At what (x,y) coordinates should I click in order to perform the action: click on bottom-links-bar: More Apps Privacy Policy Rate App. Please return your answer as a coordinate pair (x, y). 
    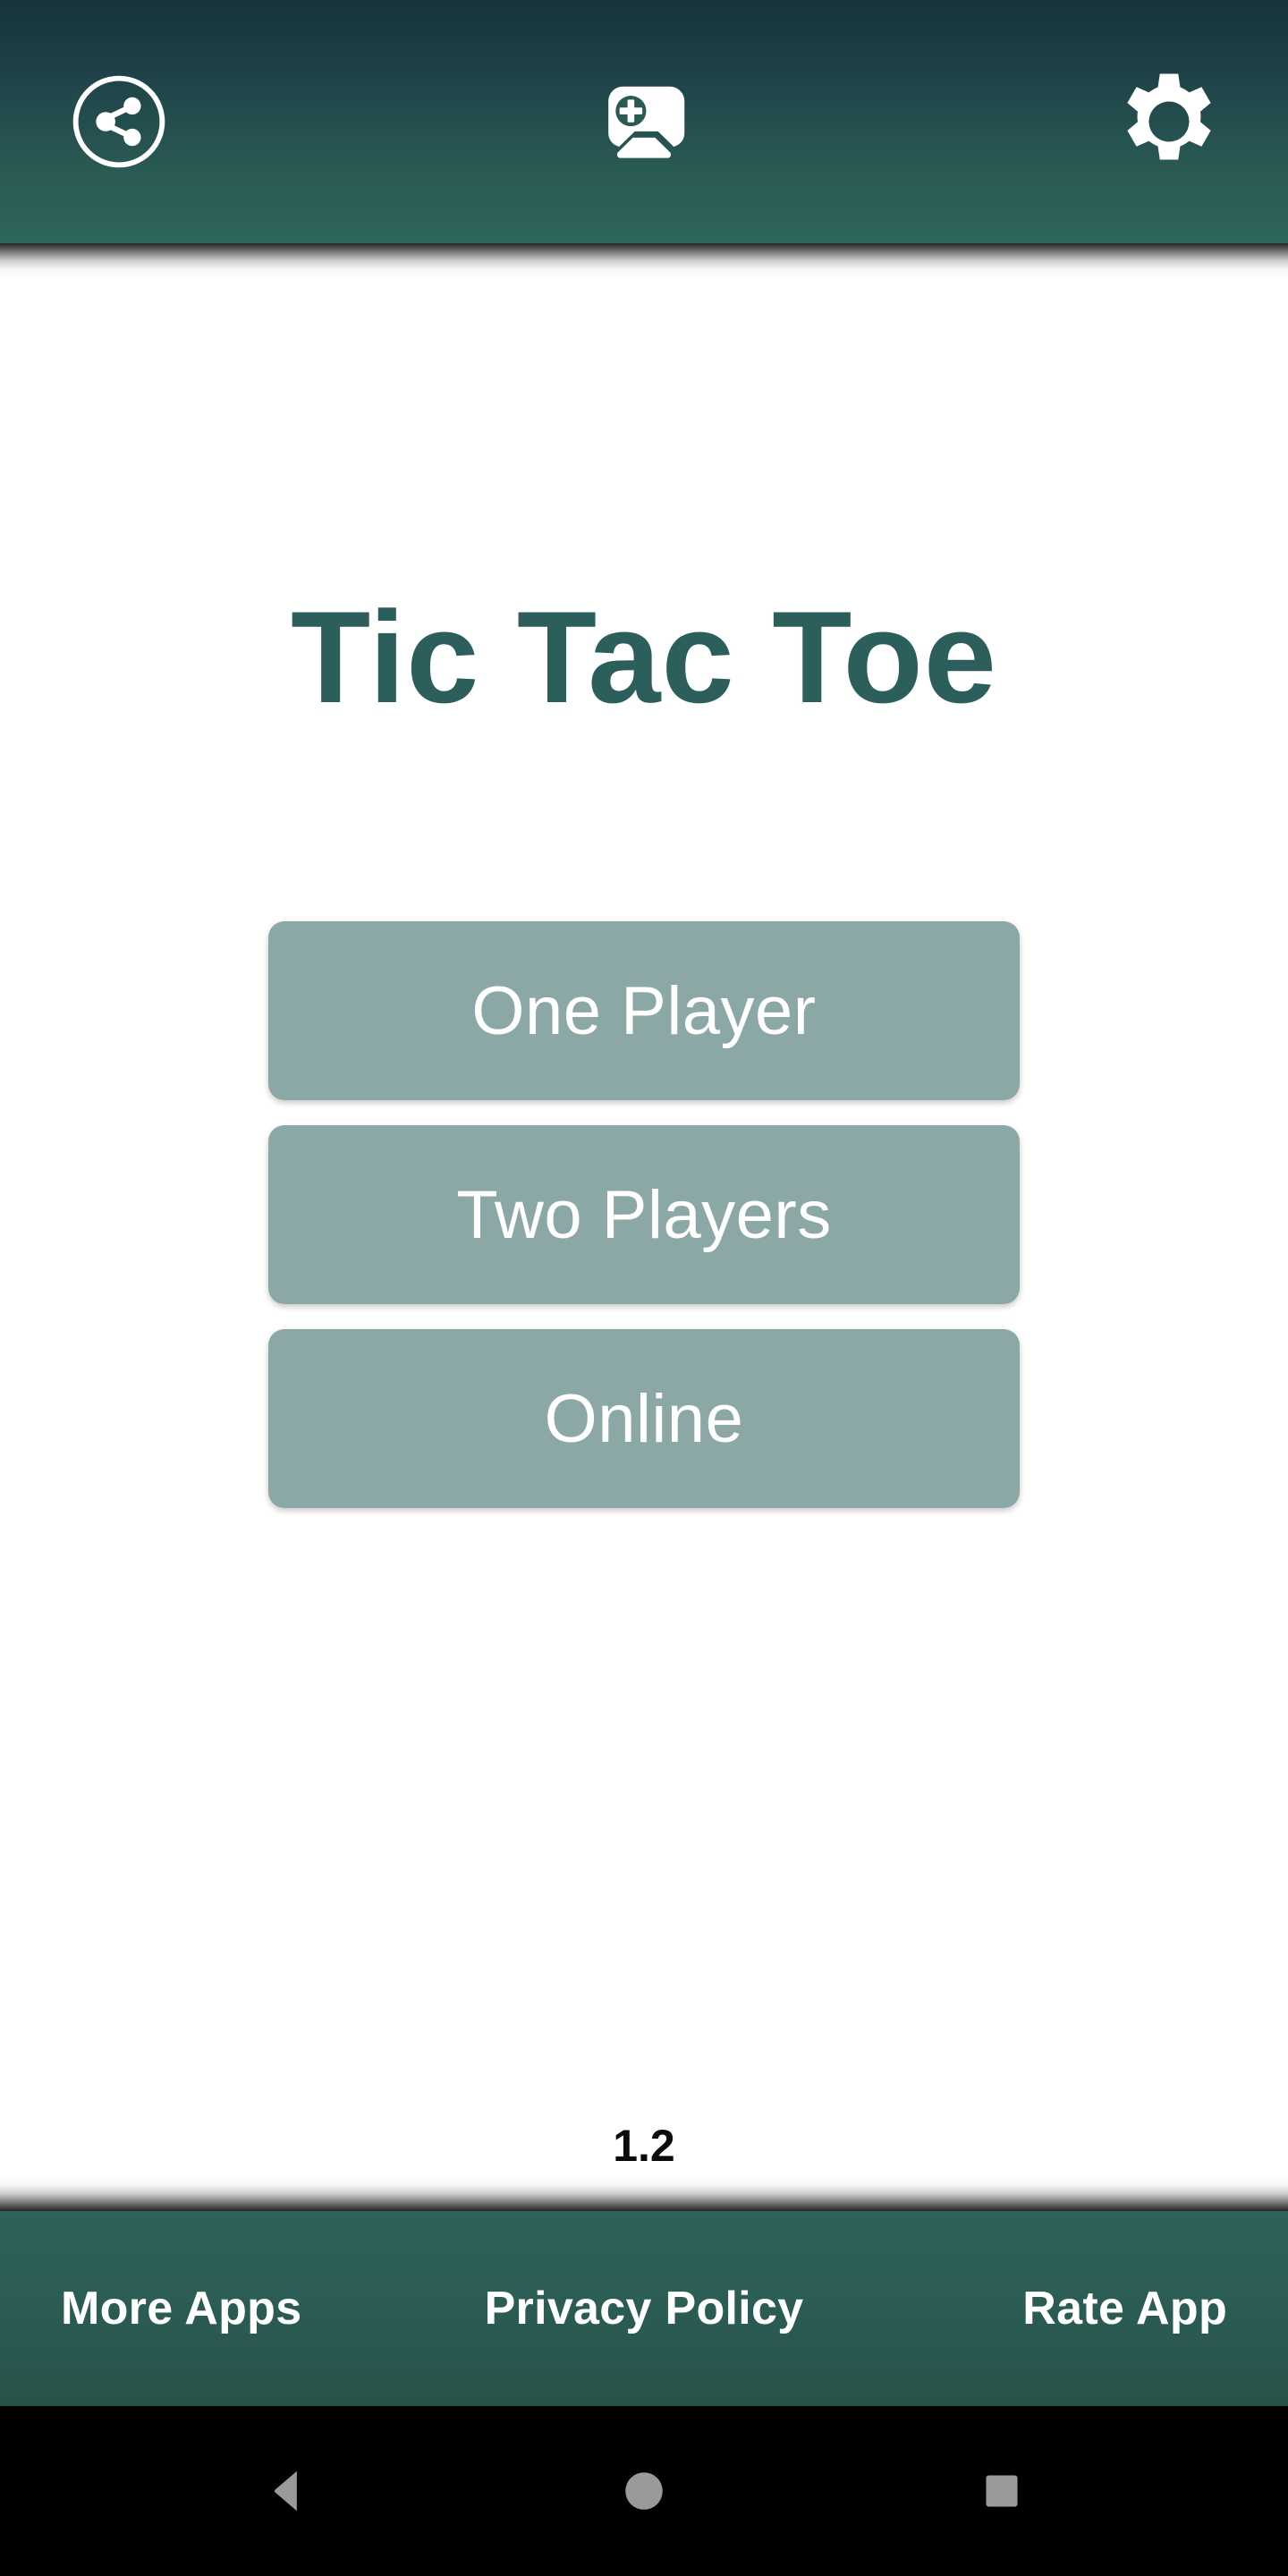
    Looking at the image, I should click on (644, 2290).